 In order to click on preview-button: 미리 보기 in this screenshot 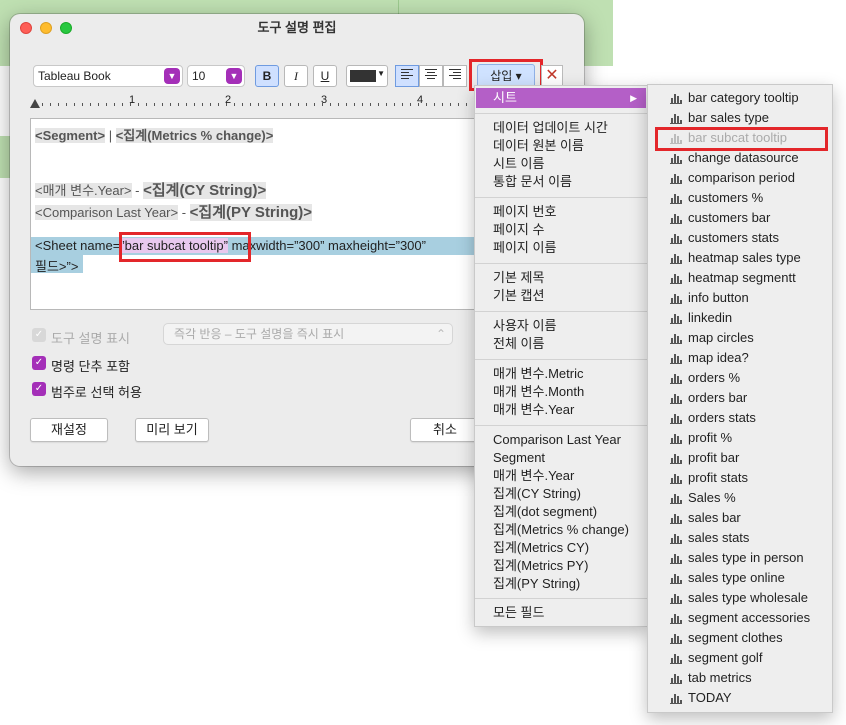, I will do `click(172, 430)`.